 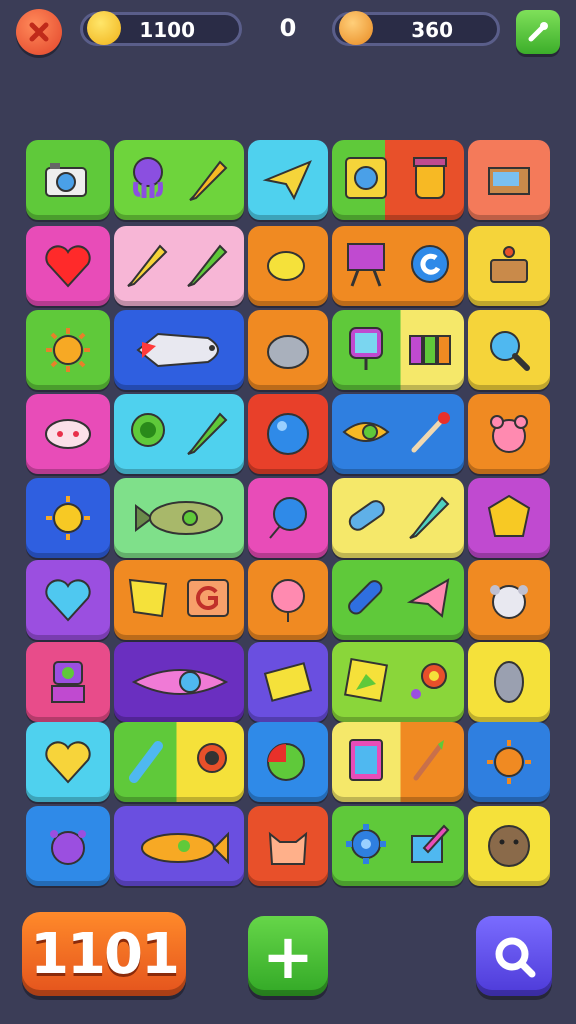 What do you see at coordinates (179, 180) in the screenshot?
I see `tile-octopus-pencil` at bounding box center [179, 180].